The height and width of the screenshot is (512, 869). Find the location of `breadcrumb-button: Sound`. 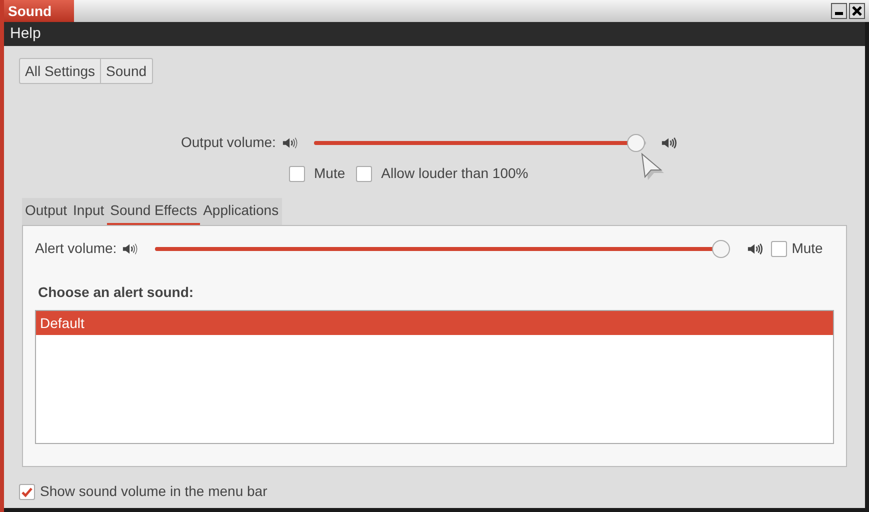

breadcrumb-button: Sound is located at coordinates (126, 71).